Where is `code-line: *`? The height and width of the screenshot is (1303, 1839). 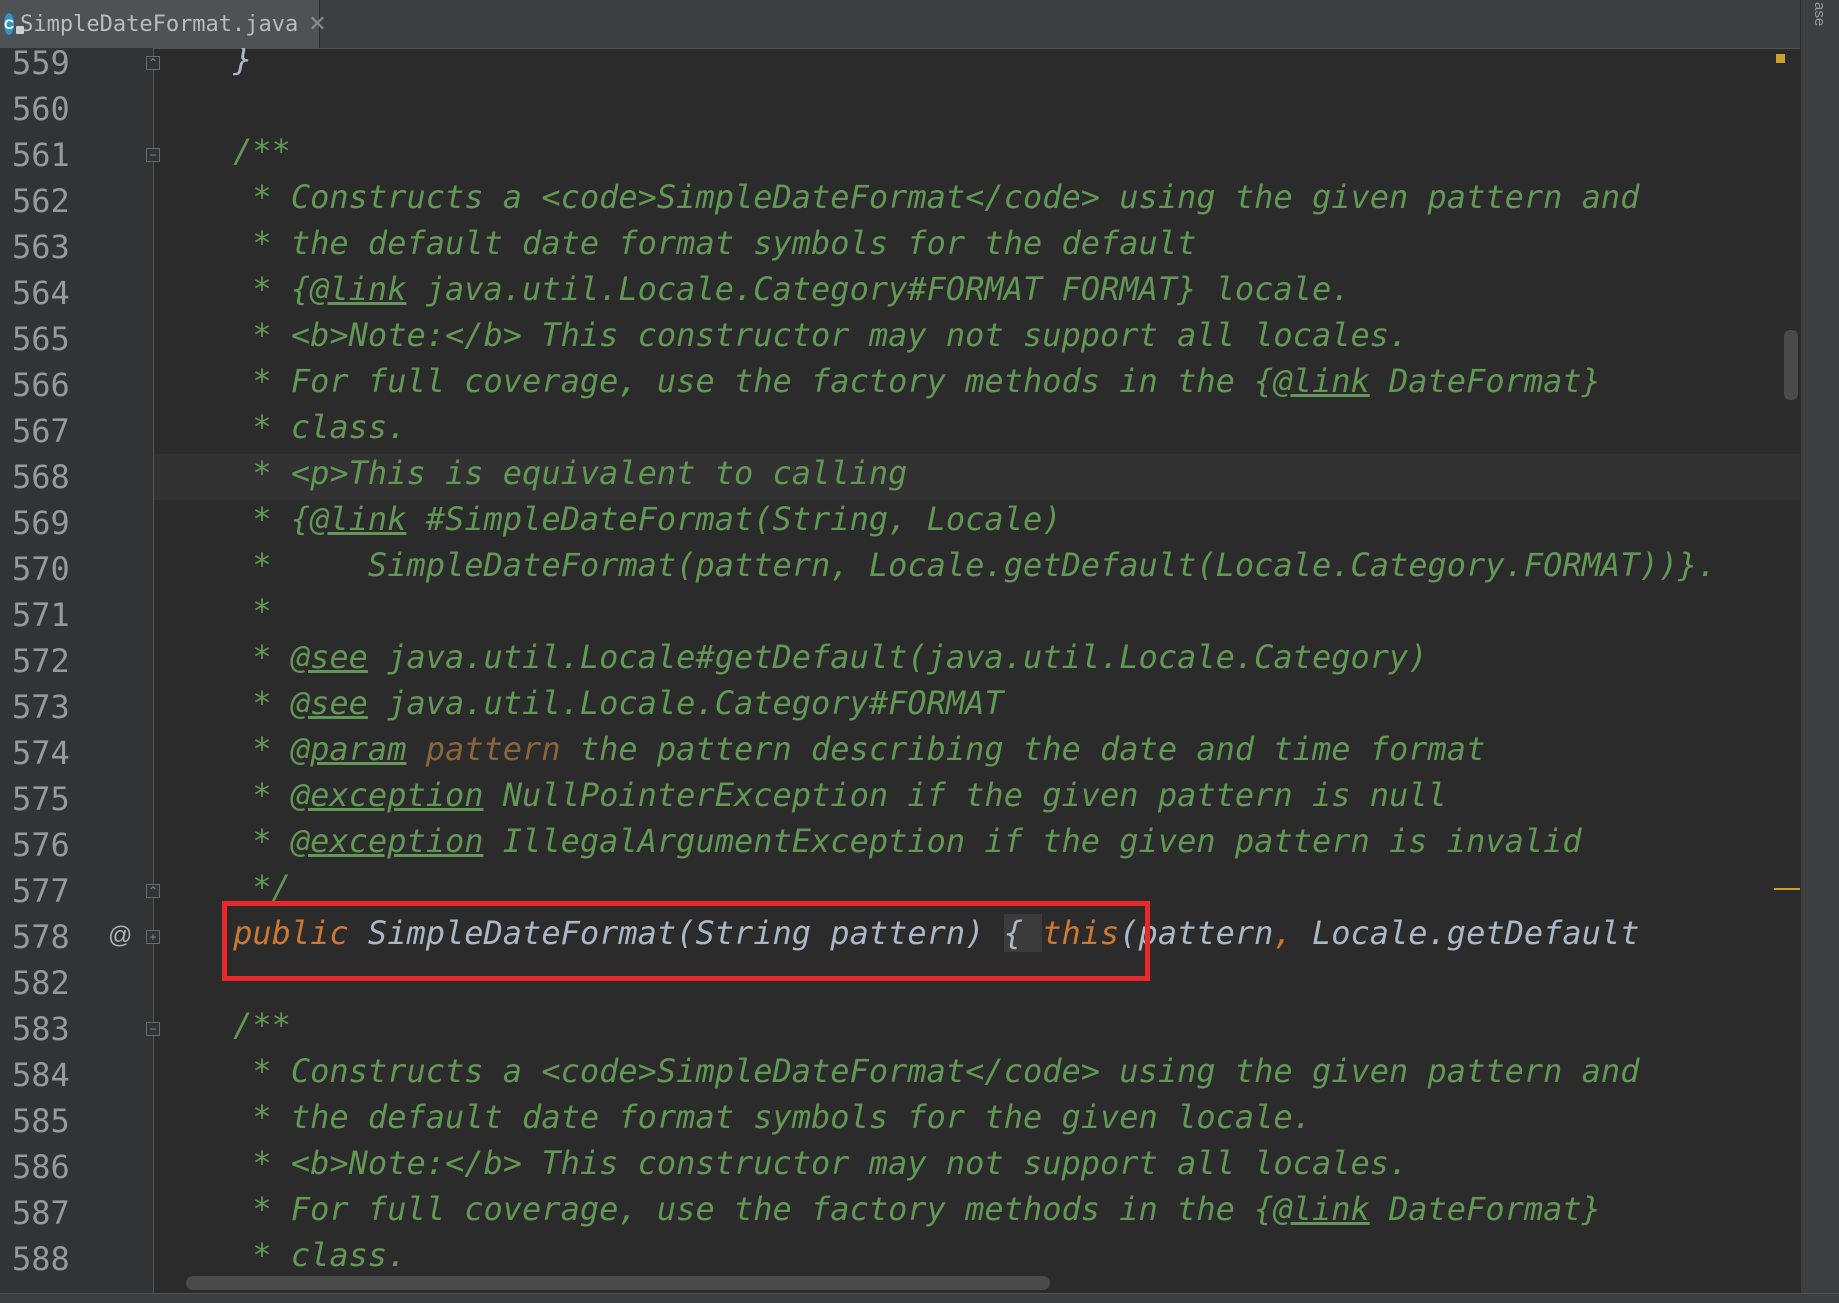
code-line: * is located at coordinates (214, 615).